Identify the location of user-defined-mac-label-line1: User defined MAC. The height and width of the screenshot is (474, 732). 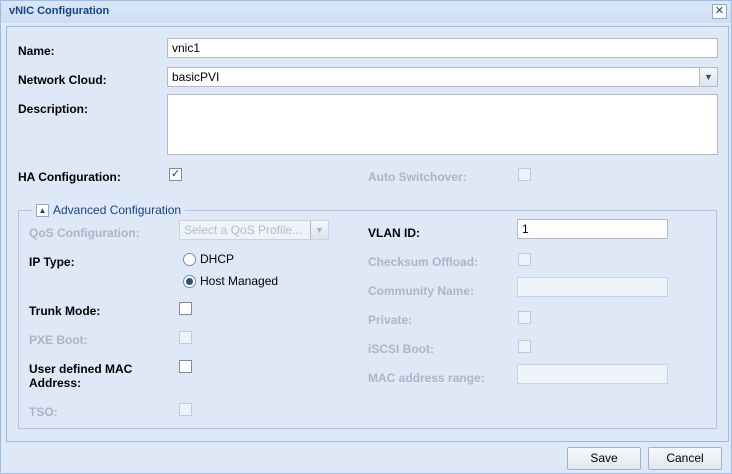
(81, 369).